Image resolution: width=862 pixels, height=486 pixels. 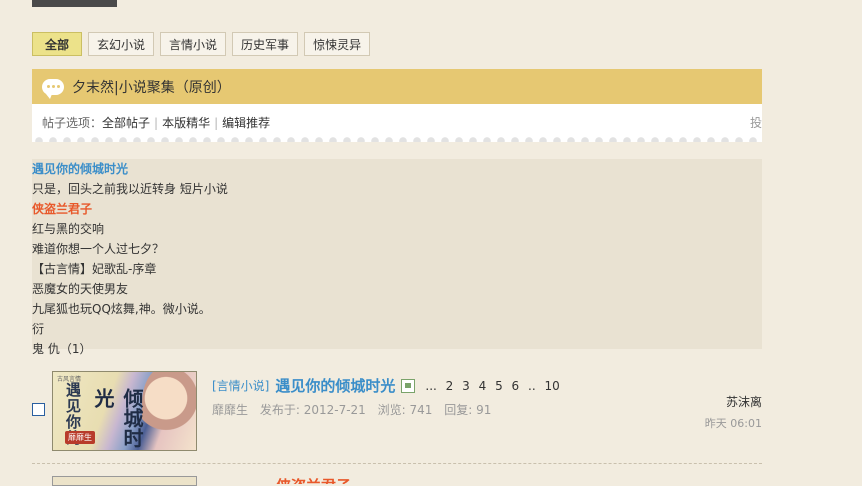 I want to click on category-filter-bar: 全部 玄幻小说 言情小说 历史军事 惊悚灵异, so click(x=201, y=44).